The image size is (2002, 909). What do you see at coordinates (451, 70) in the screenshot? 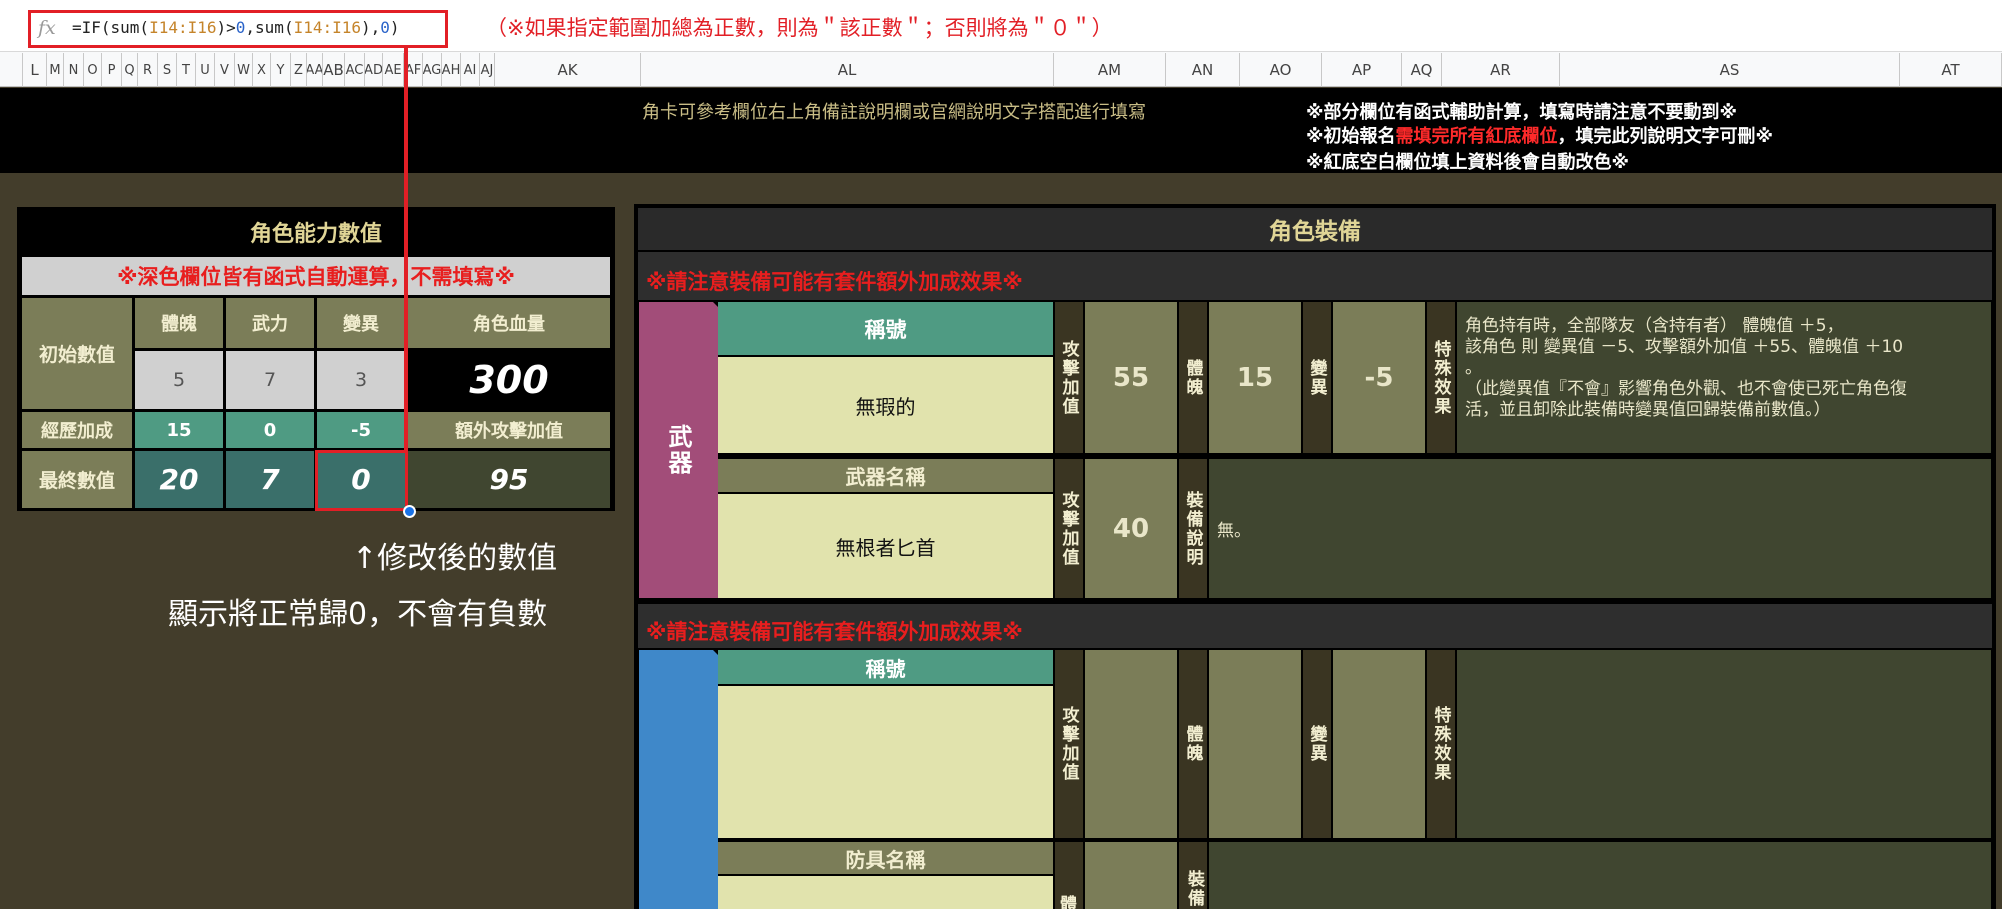
I see `column-header-ah: AH` at bounding box center [451, 70].